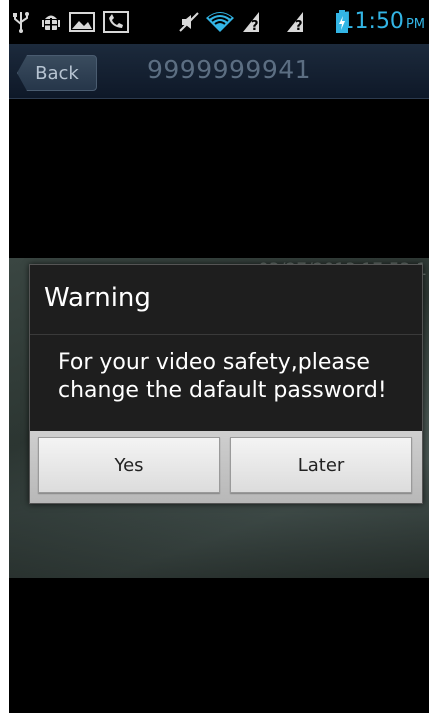 The height and width of the screenshot is (713, 429). What do you see at coordinates (21, 22) in the screenshot?
I see `usb-icon` at bounding box center [21, 22].